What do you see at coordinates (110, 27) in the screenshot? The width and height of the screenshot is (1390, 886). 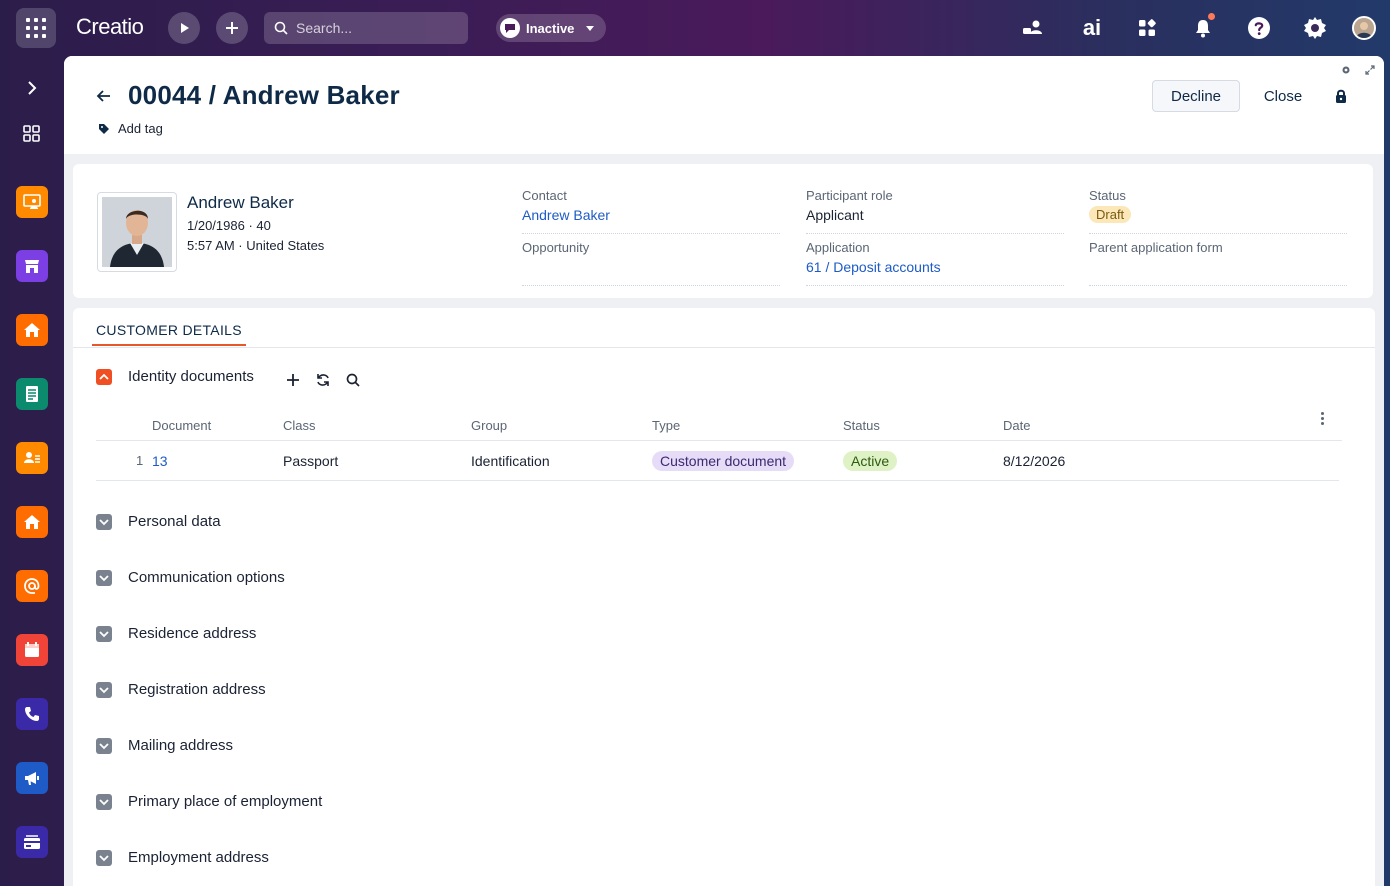 I see `app-logo: Creatio` at bounding box center [110, 27].